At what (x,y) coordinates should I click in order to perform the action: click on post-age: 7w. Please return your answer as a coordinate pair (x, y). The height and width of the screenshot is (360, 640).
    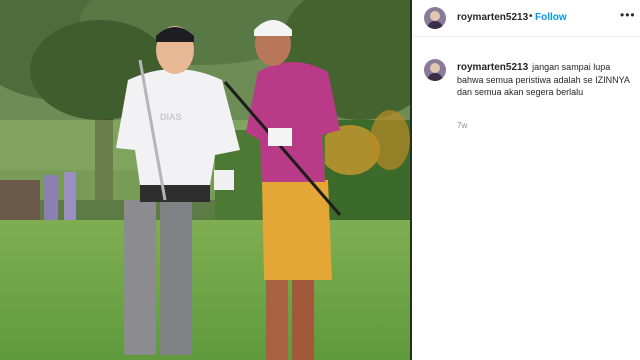
    Looking at the image, I should click on (462, 125).